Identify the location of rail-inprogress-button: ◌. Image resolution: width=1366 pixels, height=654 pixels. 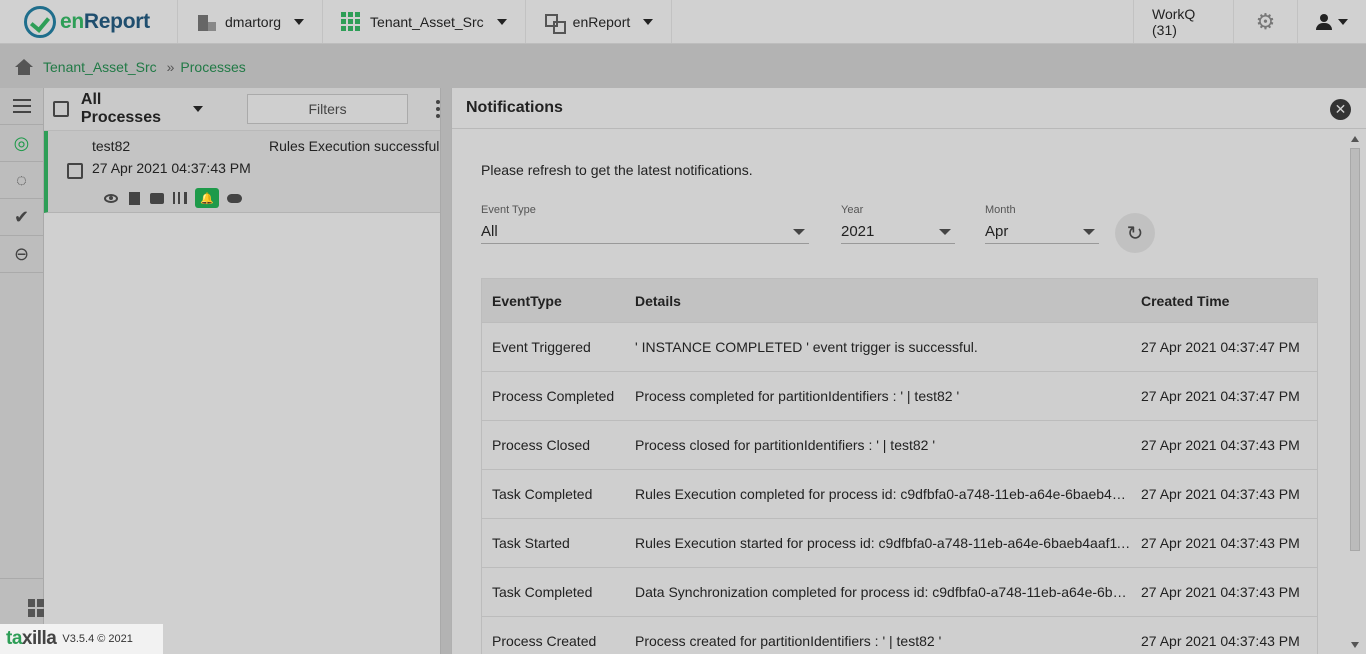
(21, 180).